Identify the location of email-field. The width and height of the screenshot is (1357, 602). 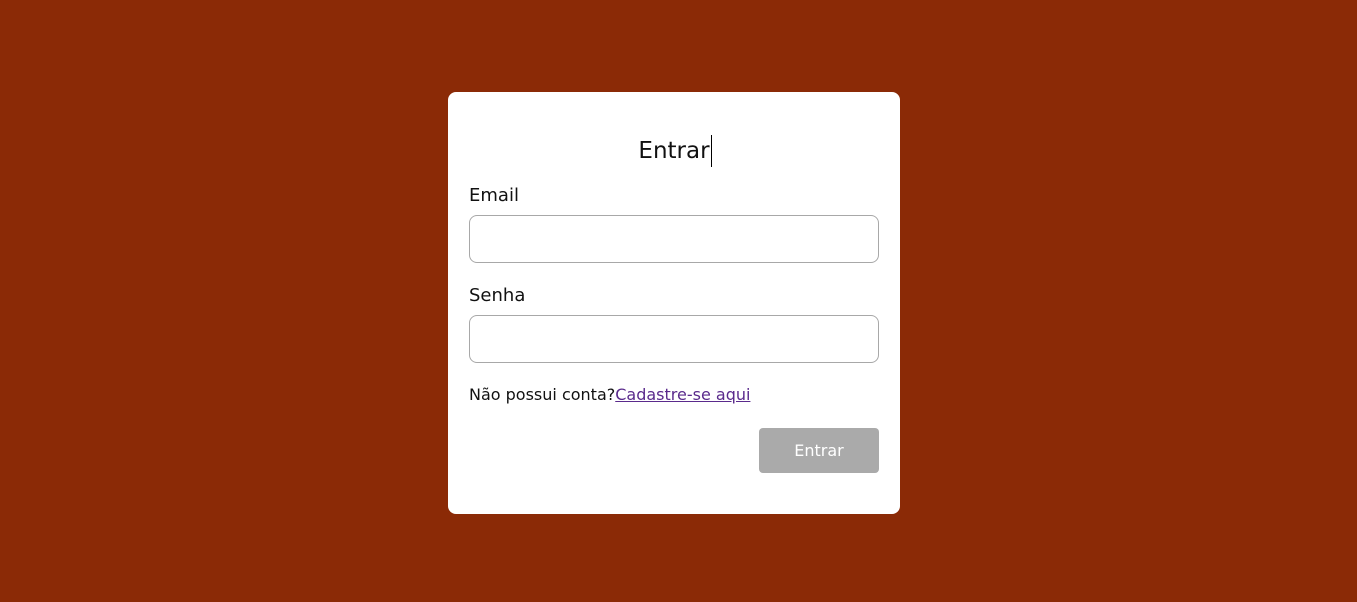
(674, 239).